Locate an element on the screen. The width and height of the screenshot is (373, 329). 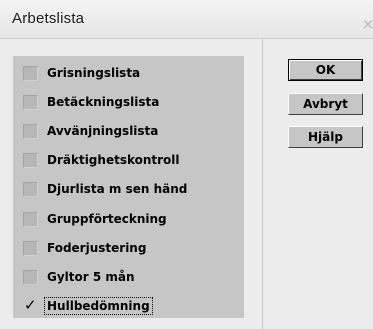
list-item-label: Hullbedömning is located at coordinates (98, 306).